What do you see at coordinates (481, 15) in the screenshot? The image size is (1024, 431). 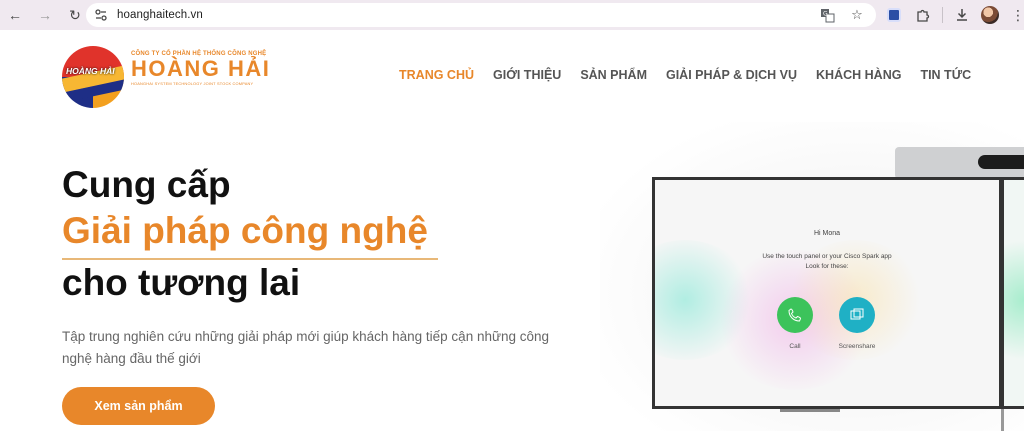 I see `address-bar: hoanghaitech.vn G ☆` at bounding box center [481, 15].